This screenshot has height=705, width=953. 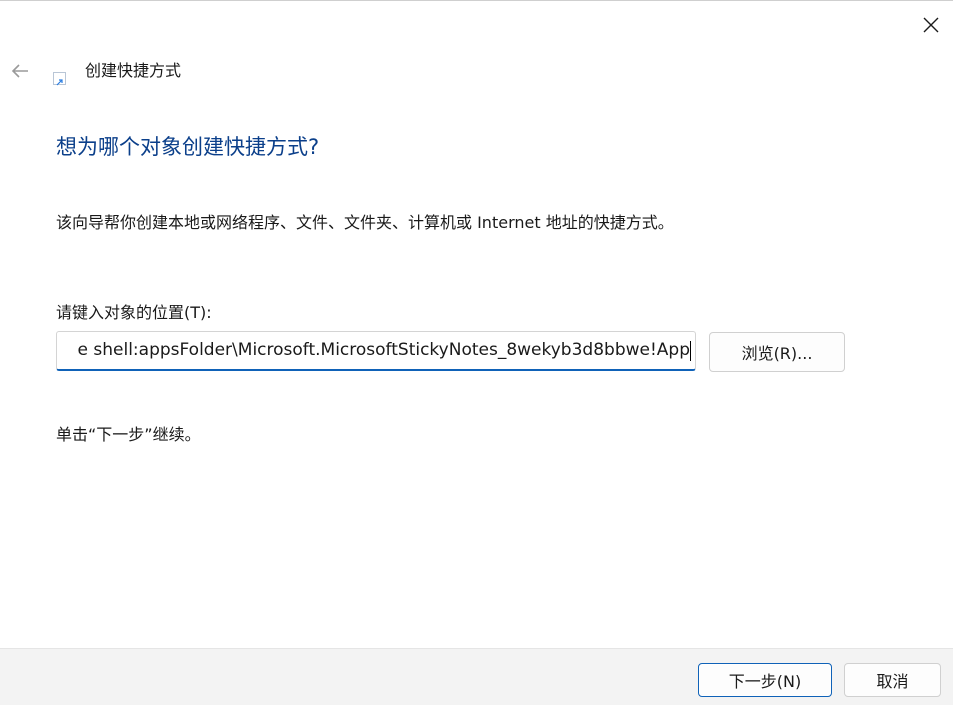 What do you see at coordinates (892, 680) in the screenshot?
I see `cancel-button: 取消` at bounding box center [892, 680].